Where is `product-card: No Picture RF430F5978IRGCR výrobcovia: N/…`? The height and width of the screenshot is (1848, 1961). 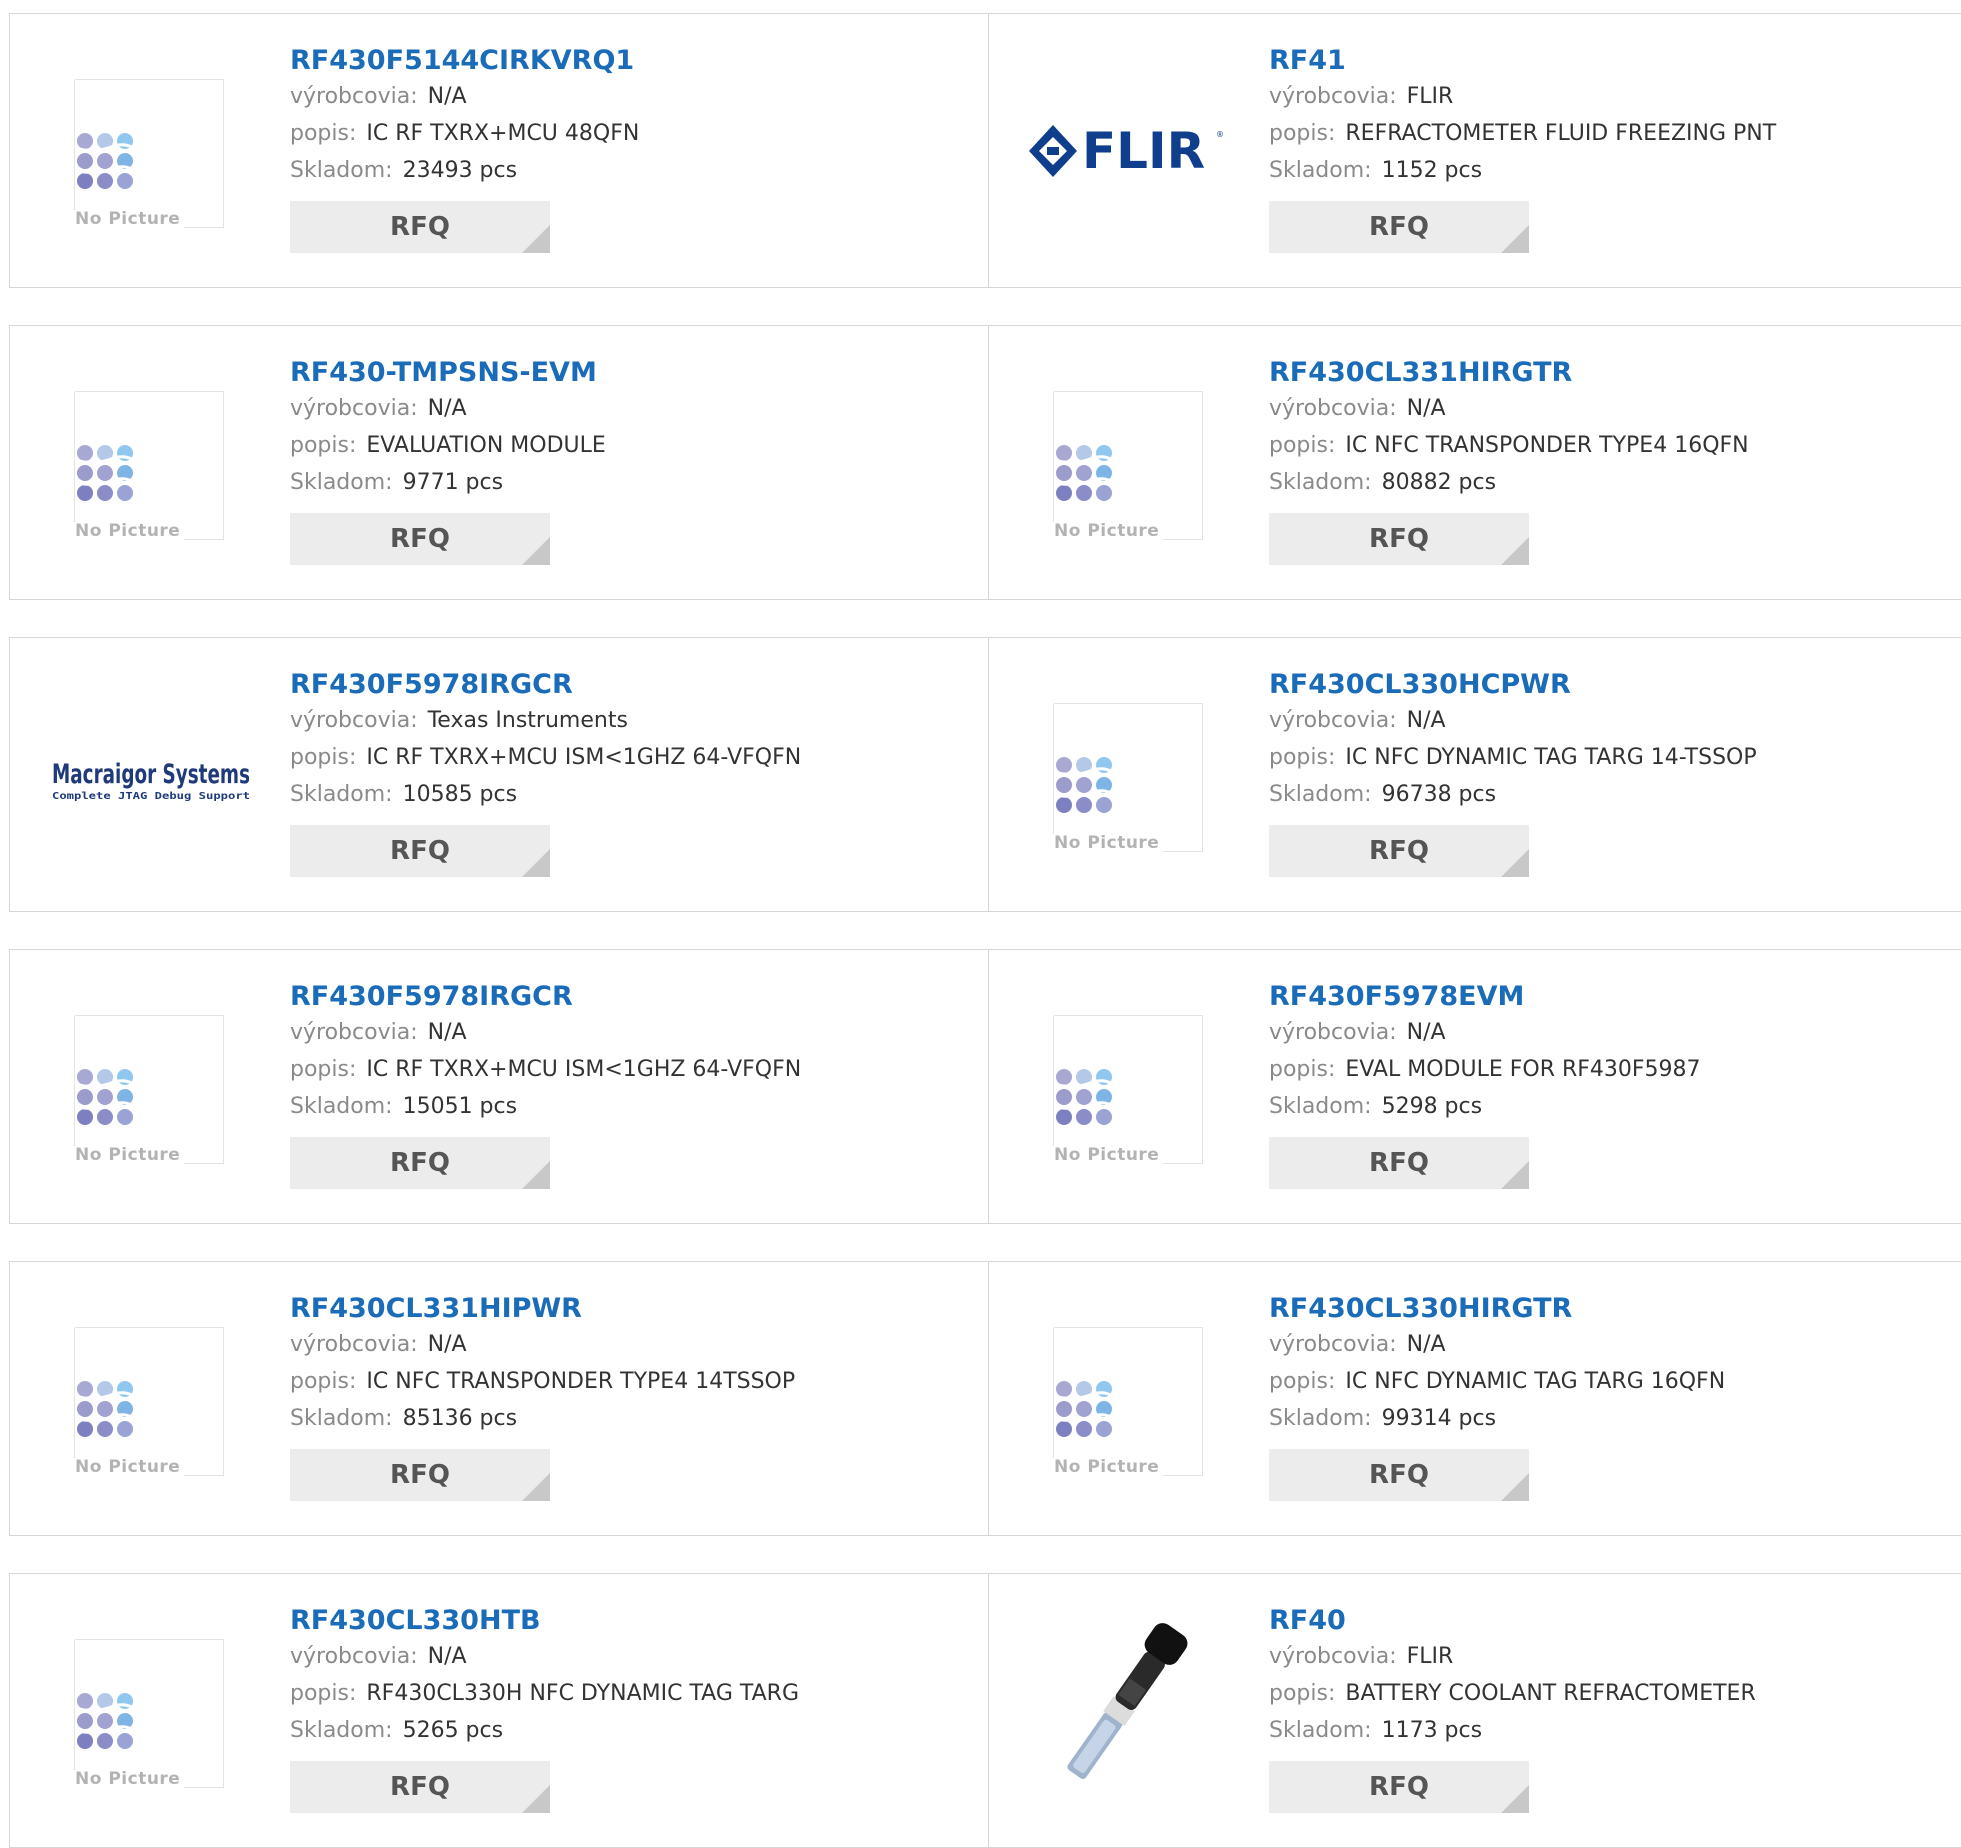
product-card: No Picture RF430F5978IRGCR výrobcovia: N/… is located at coordinates (499, 1086).